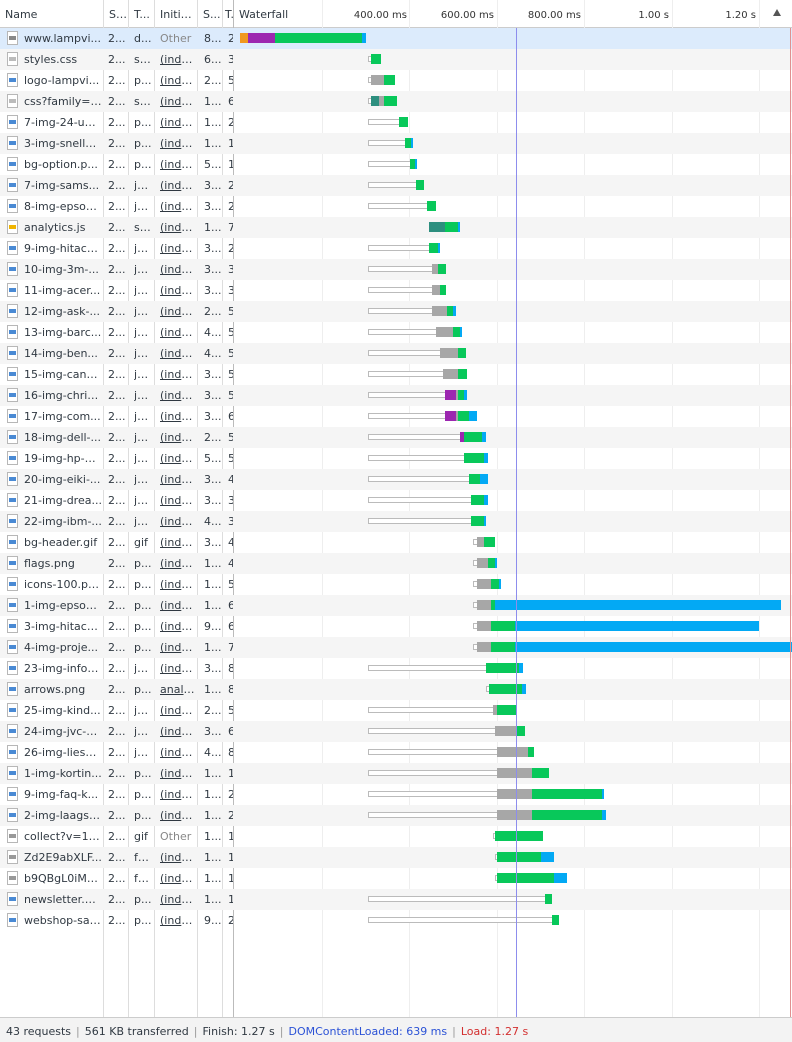 This screenshot has width=792, height=1042. I want to click on table-row: 9-img-faq-k... 2... p... (inde... 1... 2, so click(396, 794).